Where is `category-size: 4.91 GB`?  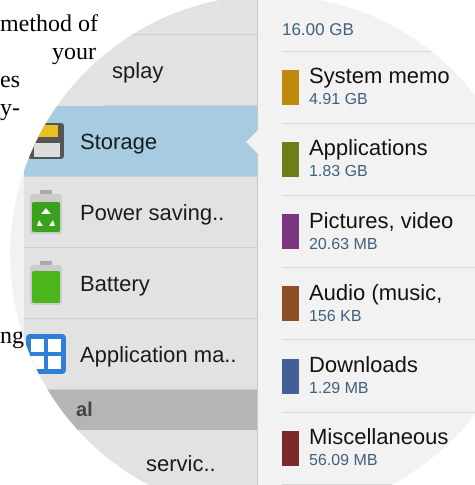
category-size: 4.91 GB is located at coordinates (339, 100).